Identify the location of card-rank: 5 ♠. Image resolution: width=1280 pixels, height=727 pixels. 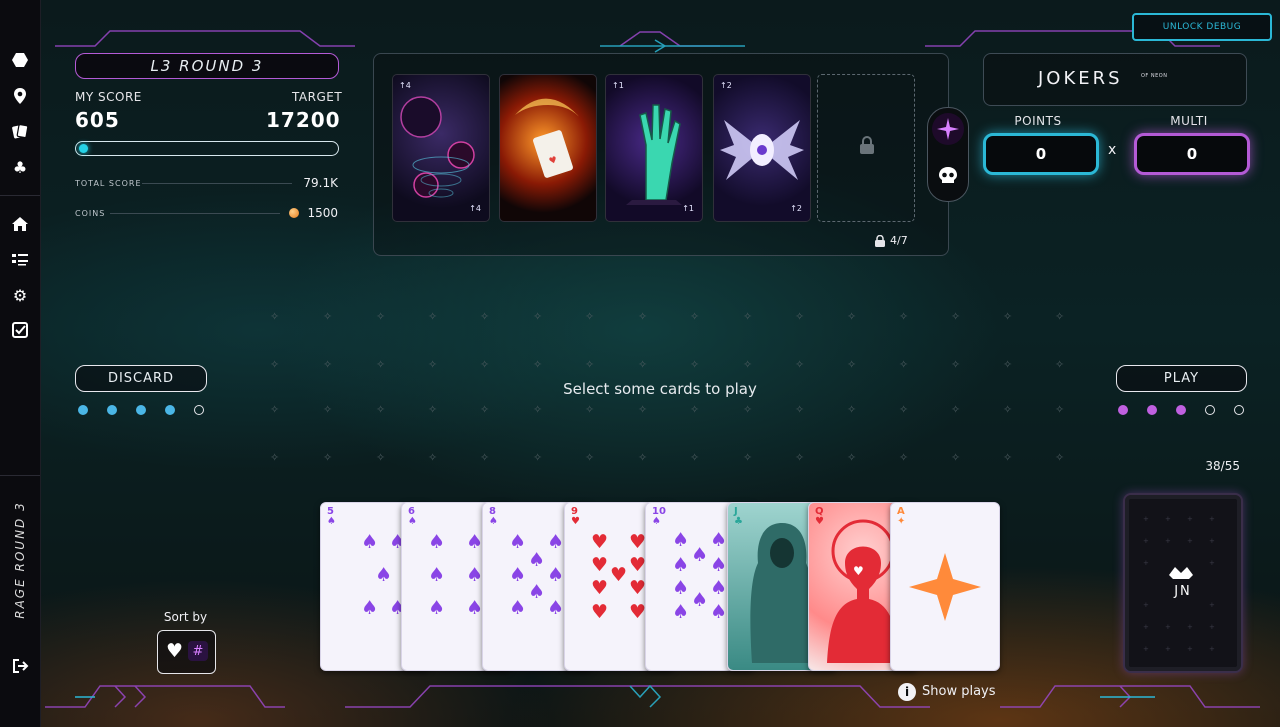
(331, 517).